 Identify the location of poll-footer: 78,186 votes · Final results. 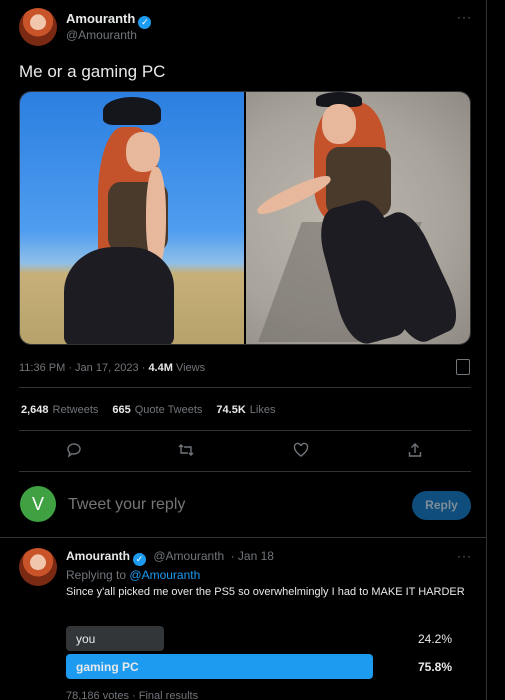
(132, 695).